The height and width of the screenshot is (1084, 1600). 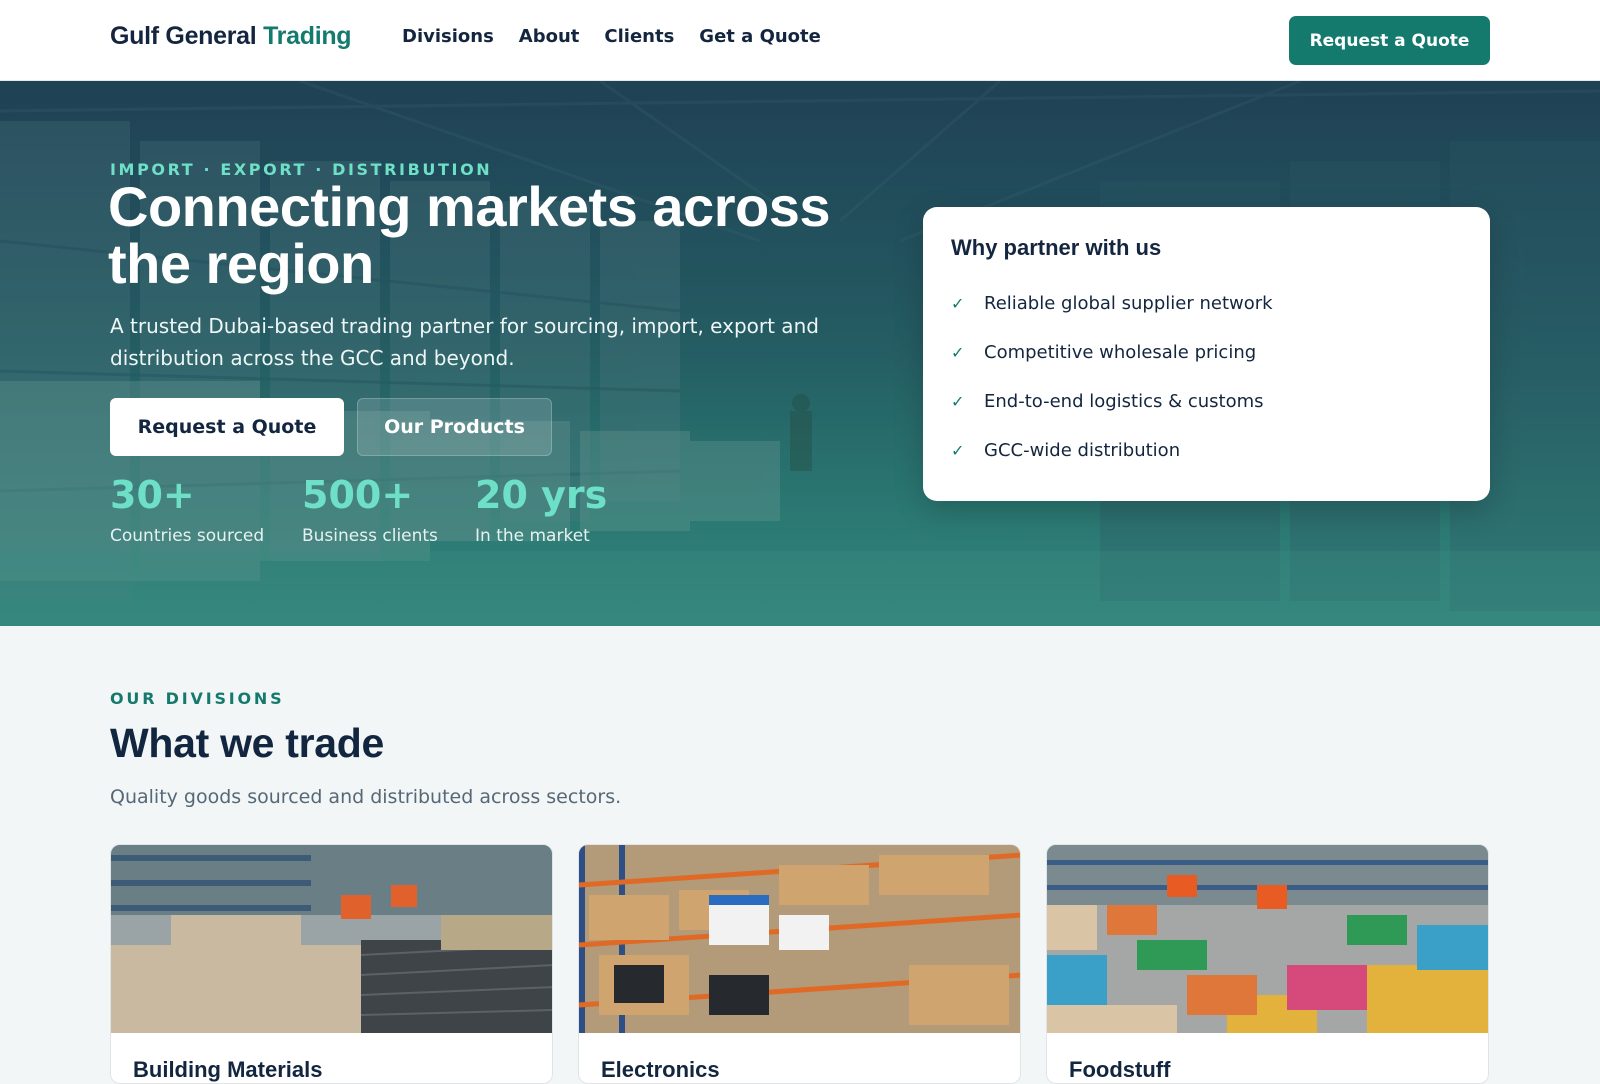 What do you see at coordinates (307, 36) in the screenshot?
I see `logo-accent-text: Trading` at bounding box center [307, 36].